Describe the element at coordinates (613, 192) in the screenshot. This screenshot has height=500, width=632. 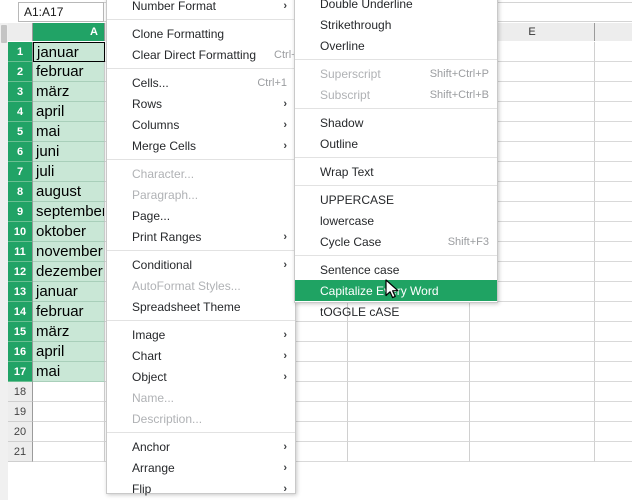
I see `cell-F8` at that location.